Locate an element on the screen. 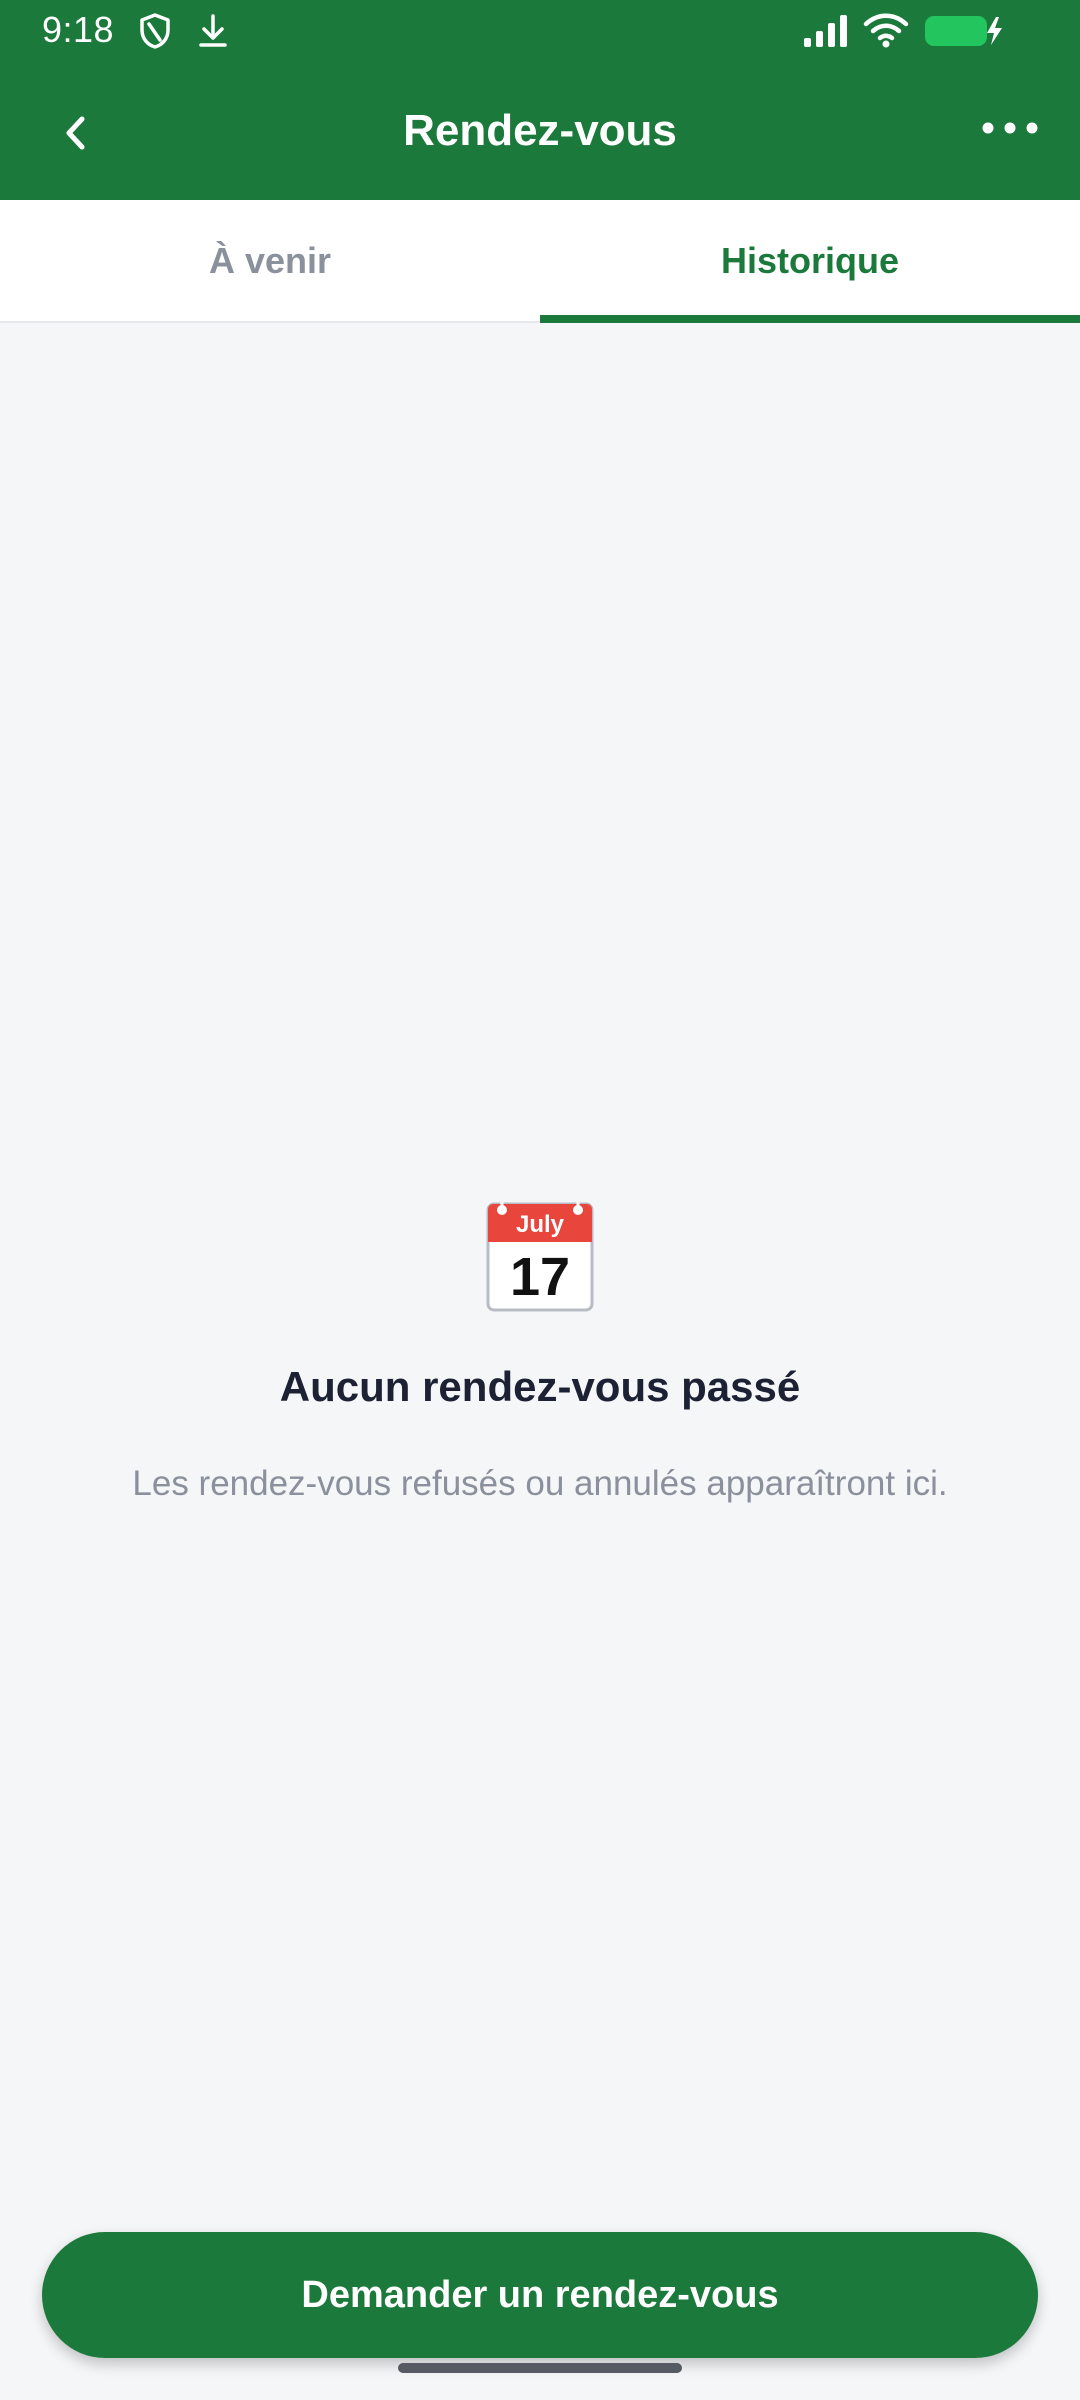 Image resolution: width=1080 pixels, height=2400 pixels. battery-charging-icon is located at coordinates (963, 31).